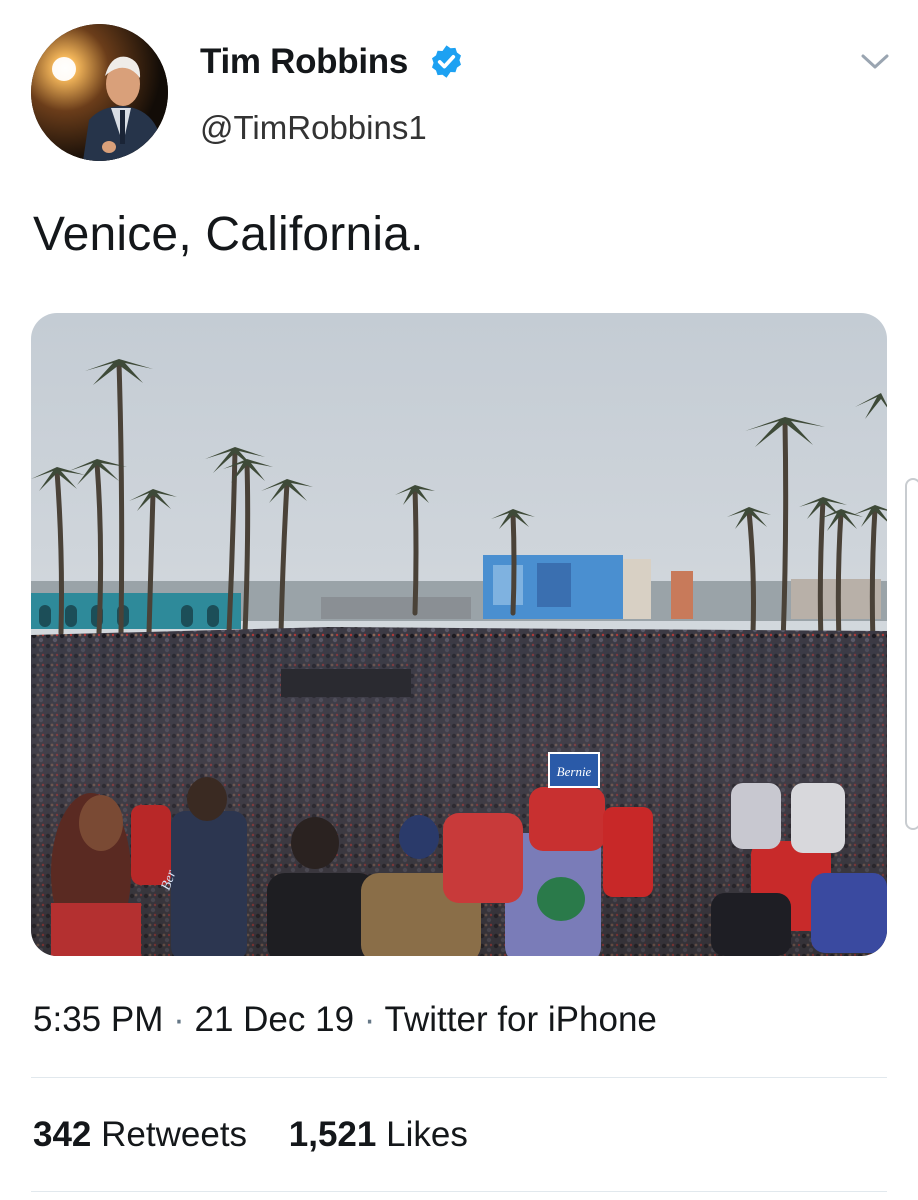 Image resolution: width=918 pixels, height=1200 pixels. Describe the element at coordinates (228, 234) in the screenshot. I see `tweet-text: Venice, California.` at that location.